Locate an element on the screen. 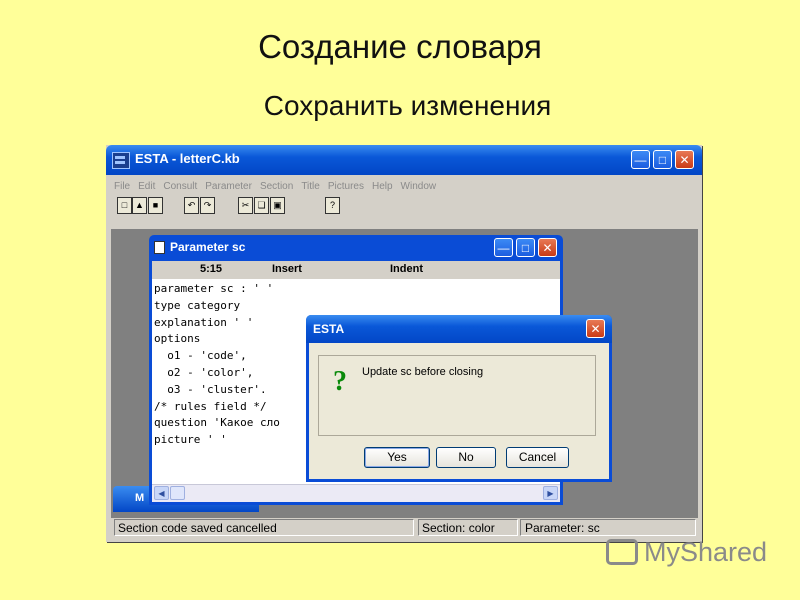 The image size is (800, 600). minimized-window-label: M is located at coordinates (140, 498).